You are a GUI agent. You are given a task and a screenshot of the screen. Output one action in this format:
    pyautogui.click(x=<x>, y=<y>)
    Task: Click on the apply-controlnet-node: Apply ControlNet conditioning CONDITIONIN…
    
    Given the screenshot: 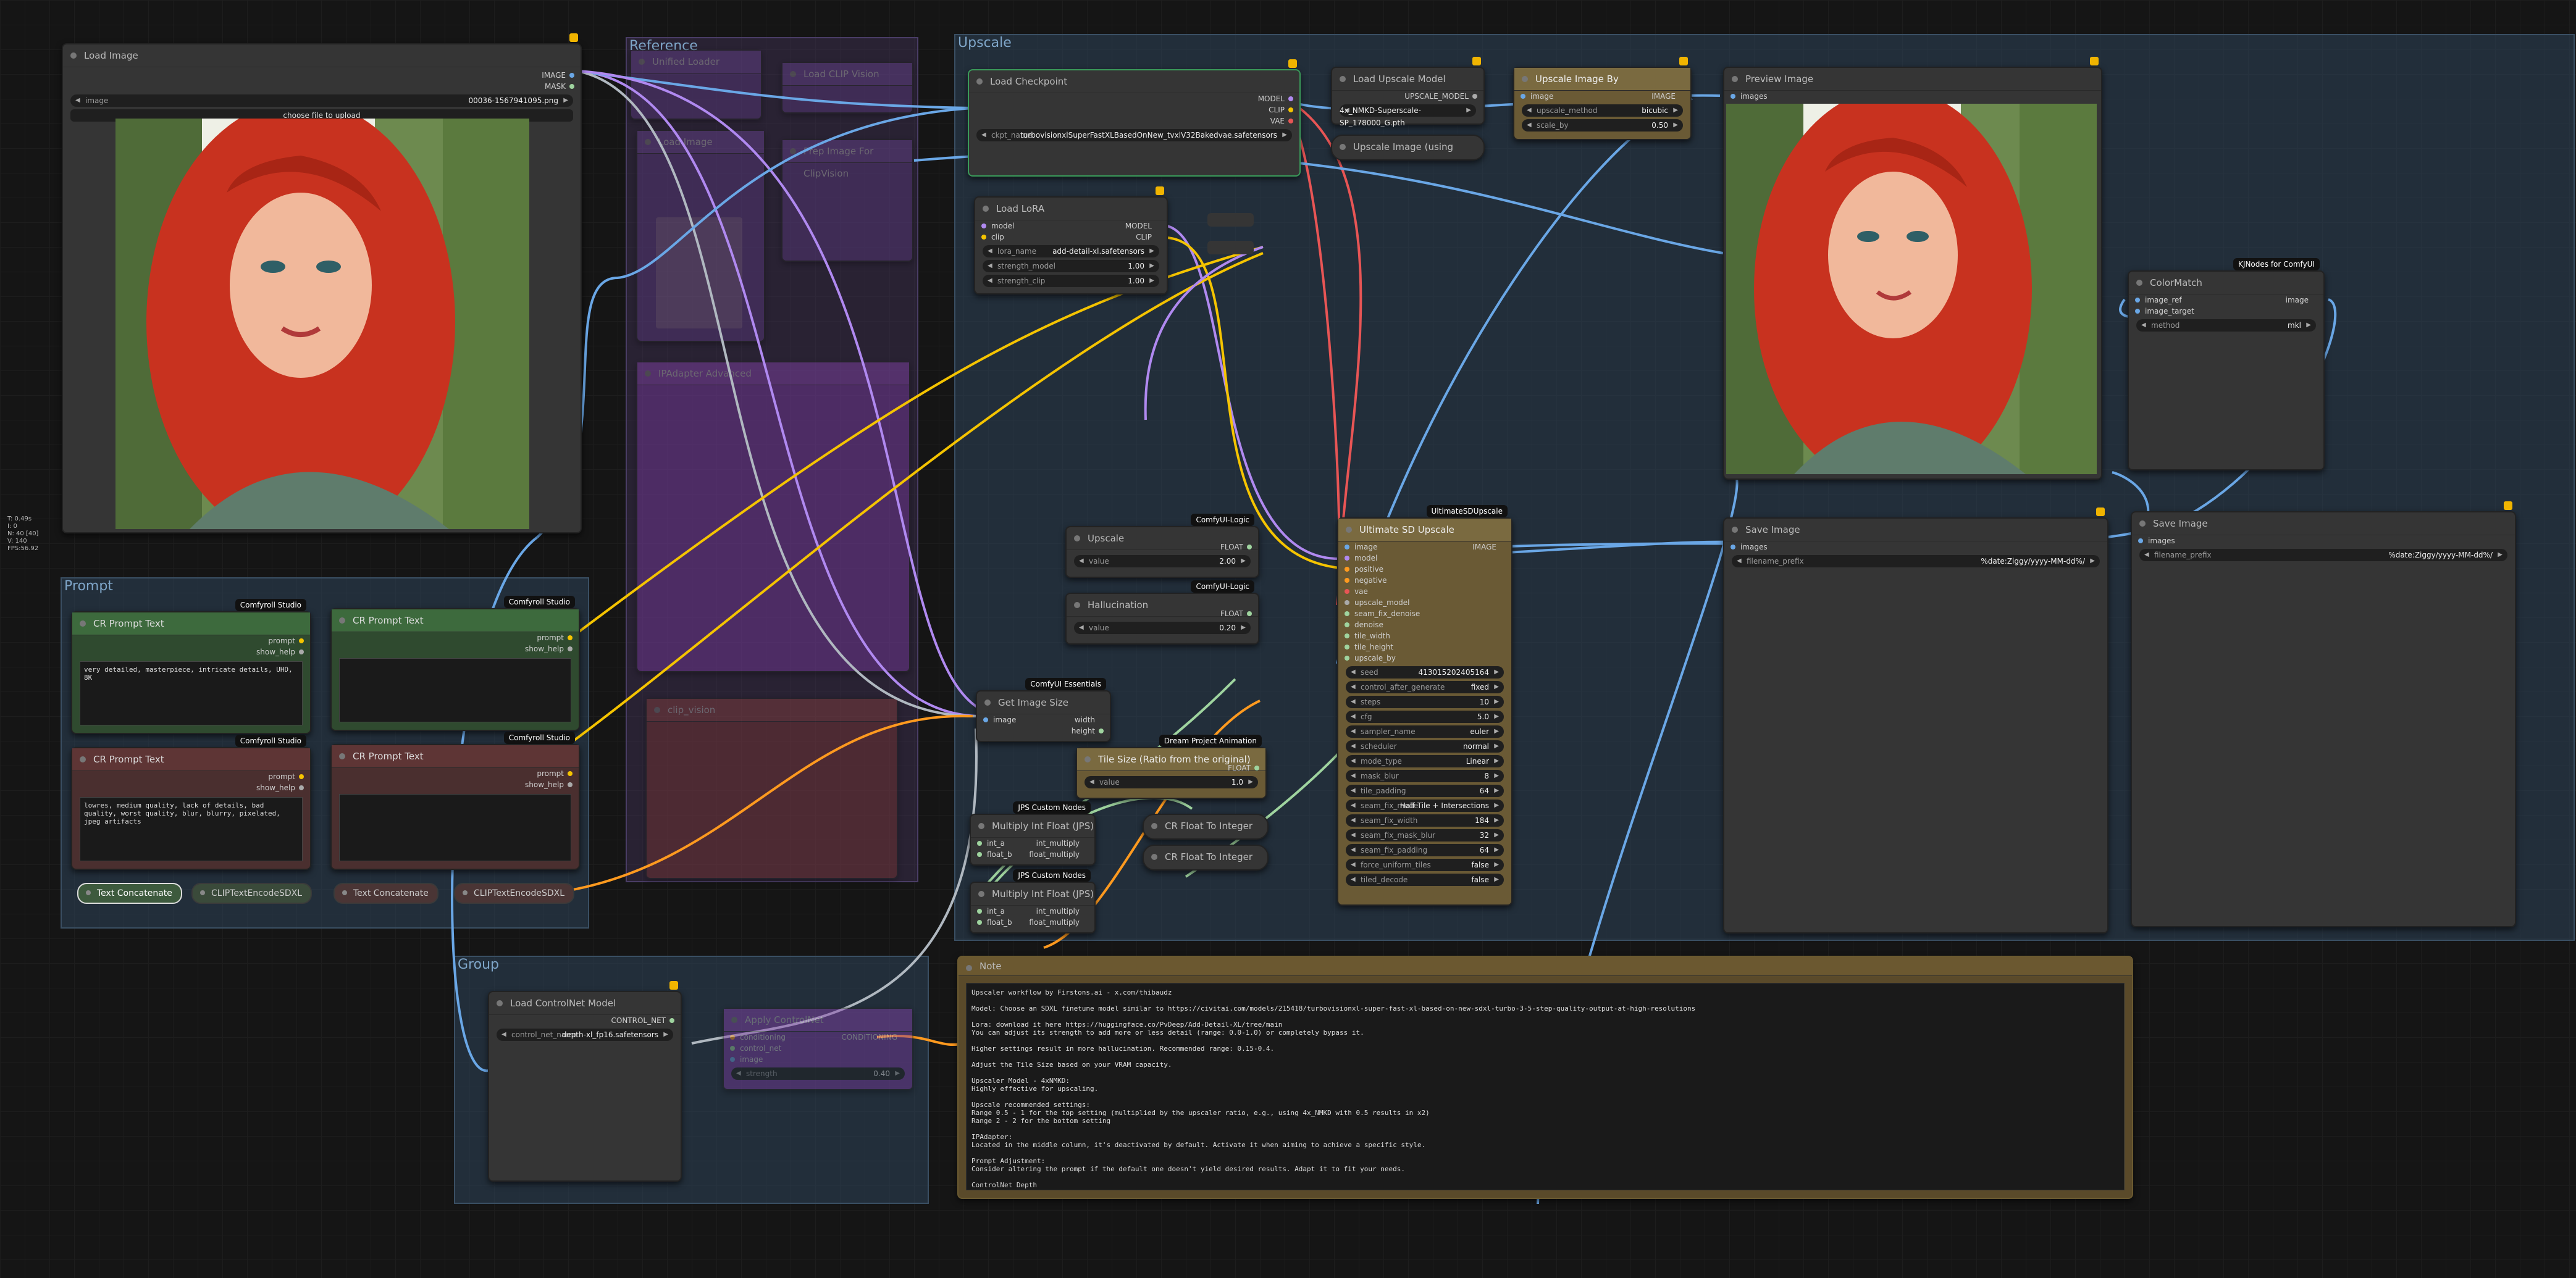 What is the action you would take?
    pyautogui.click(x=818, y=1049)
    